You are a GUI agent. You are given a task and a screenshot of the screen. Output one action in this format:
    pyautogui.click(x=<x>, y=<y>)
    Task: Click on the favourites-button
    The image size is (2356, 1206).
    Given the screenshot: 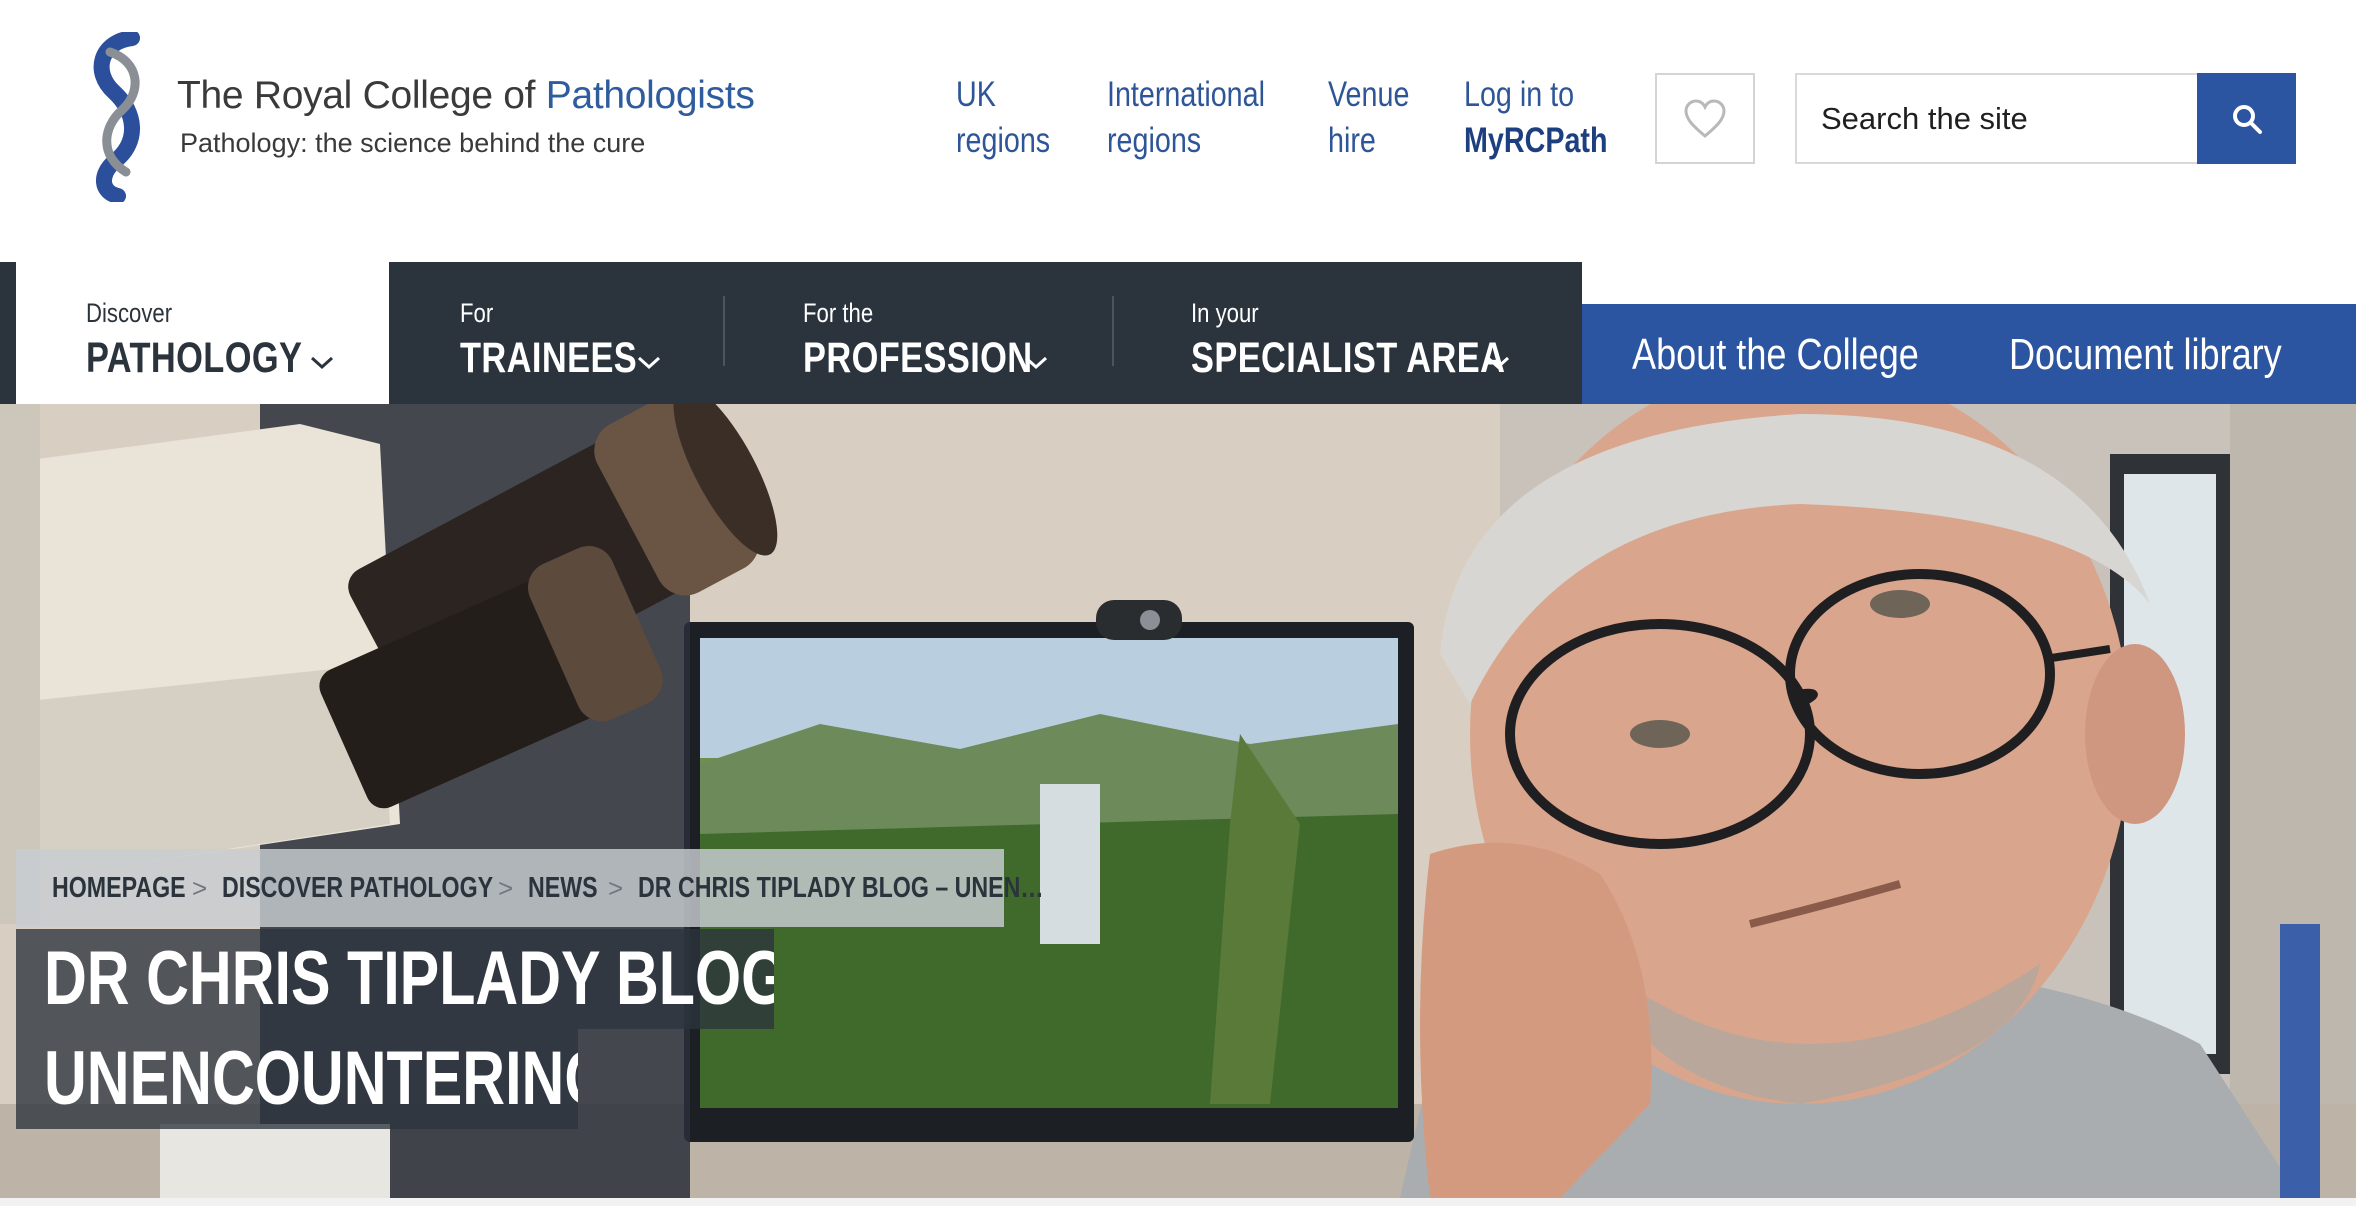 What is the action you would take?
    pyautogui.click(x=1705, y=118)
    